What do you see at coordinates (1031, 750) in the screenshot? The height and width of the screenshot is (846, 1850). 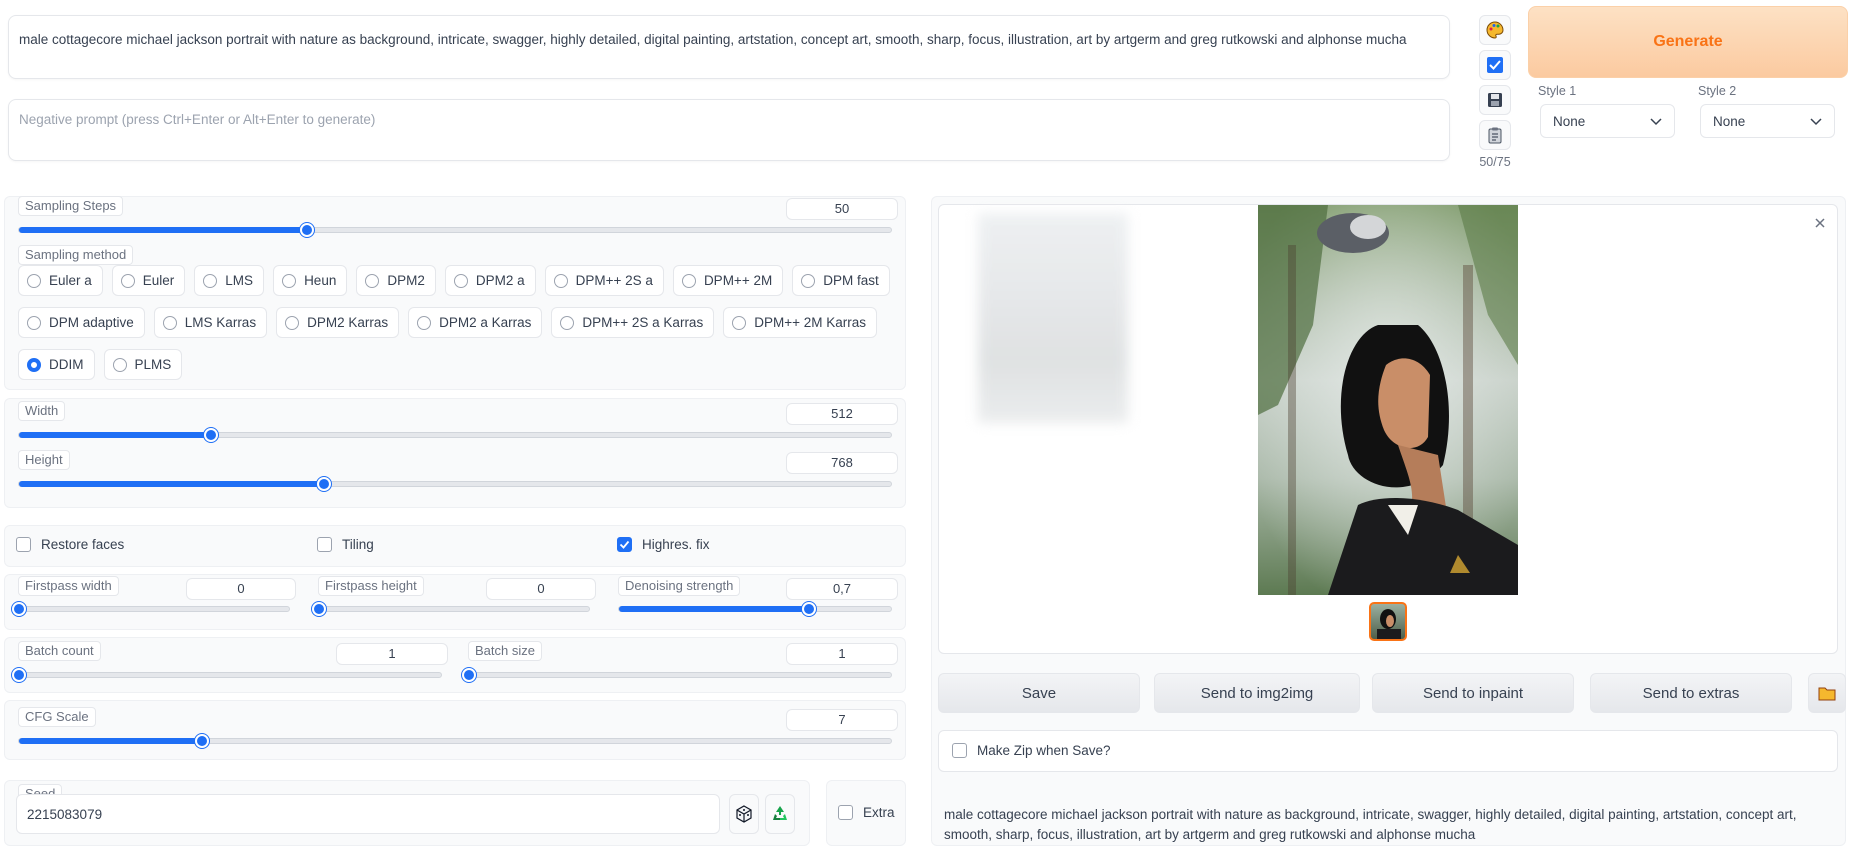 I see `make-zip-option: Make Zip when Save?` at bounding box center [1031, 750].